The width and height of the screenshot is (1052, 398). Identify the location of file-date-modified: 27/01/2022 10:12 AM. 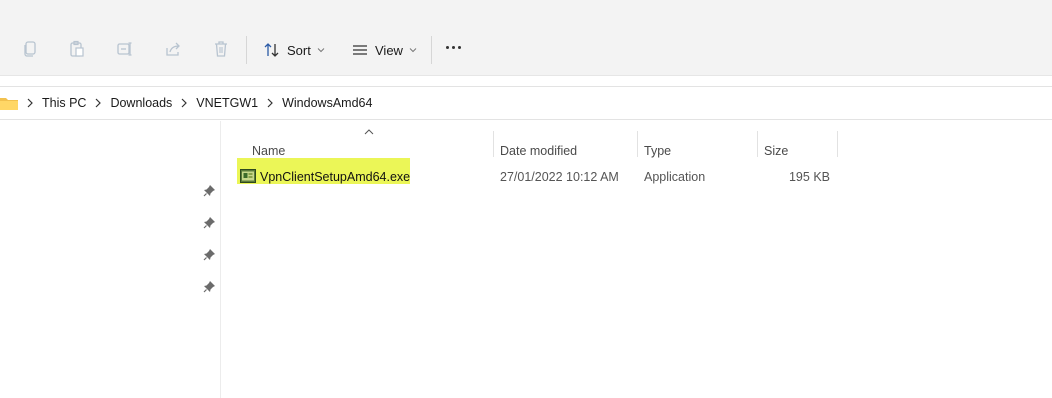
(559, 177).